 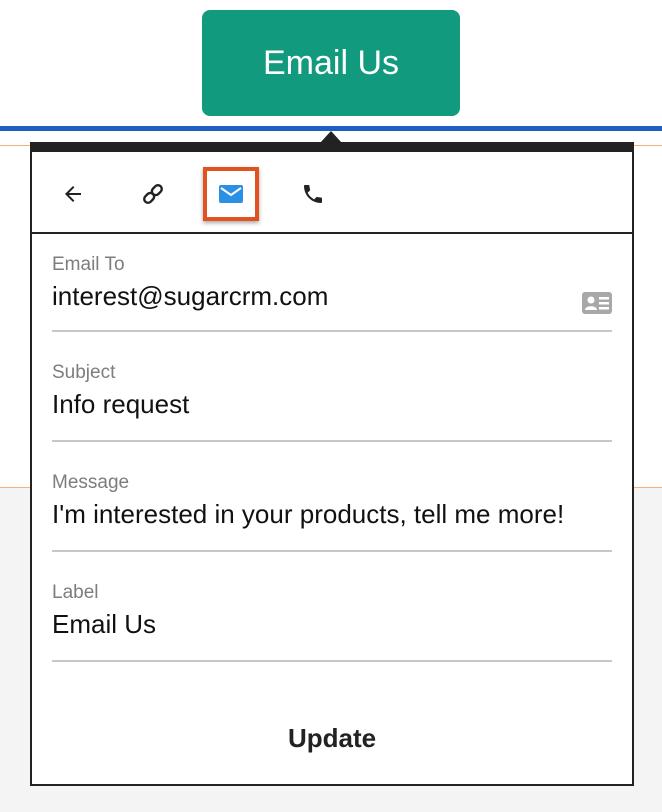 I want to click on email-to-label: Email To, so click(x=88, y=264).